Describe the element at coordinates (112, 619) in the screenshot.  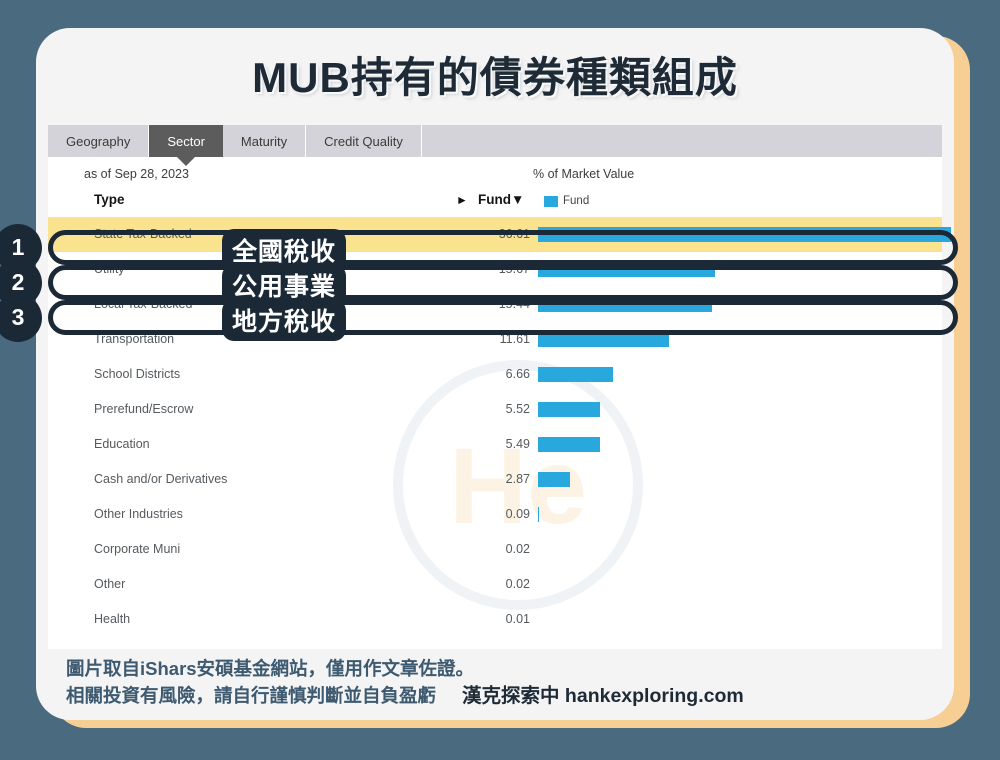
I see `row-label: Health` at that location.